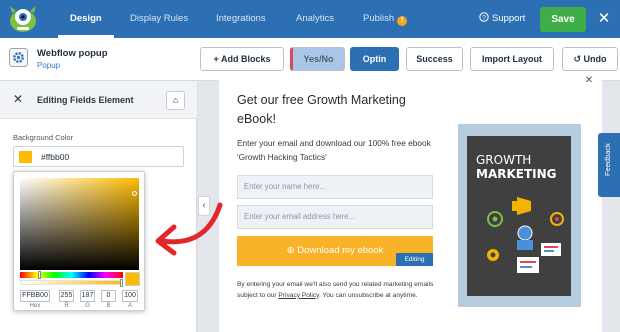 The height and width of the screenshot is (332, 620). What do you see at coordinates (98, 156) in the screenshot?
I see `background-color-field: #ffbb00` at bounding box center [98, 156].